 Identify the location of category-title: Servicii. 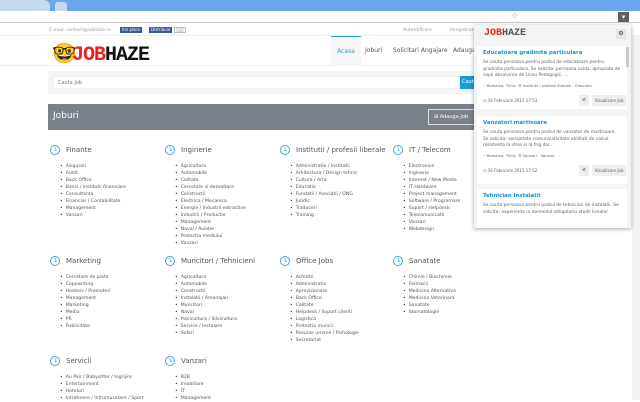
(78, 361).